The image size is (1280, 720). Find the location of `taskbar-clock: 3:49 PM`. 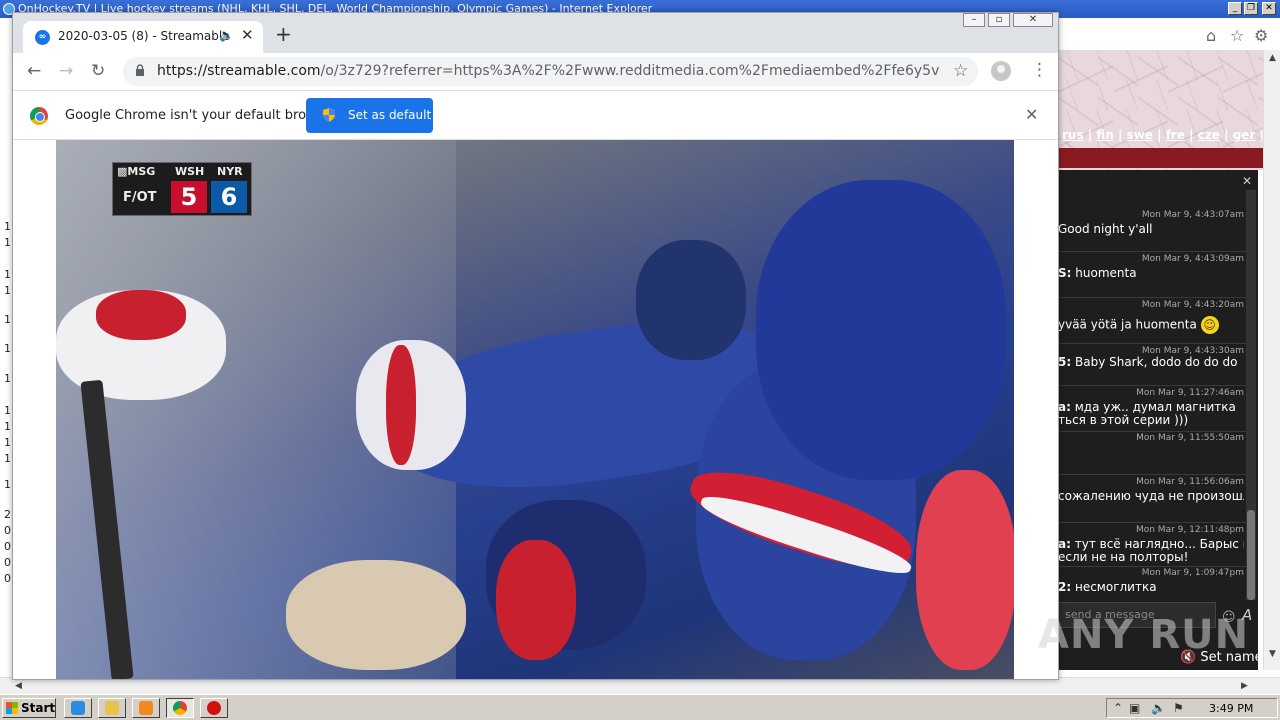

taskbar-clock: 3:49 PM is located at coordinates (1231, 708).